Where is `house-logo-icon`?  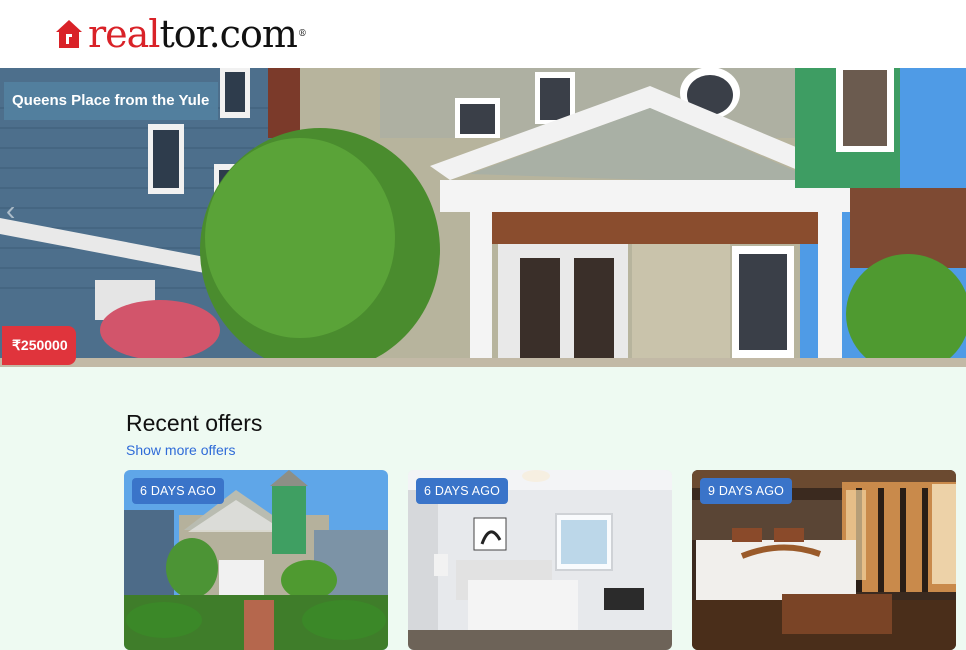
house-logo-icon is located at coordinates (69, 34).